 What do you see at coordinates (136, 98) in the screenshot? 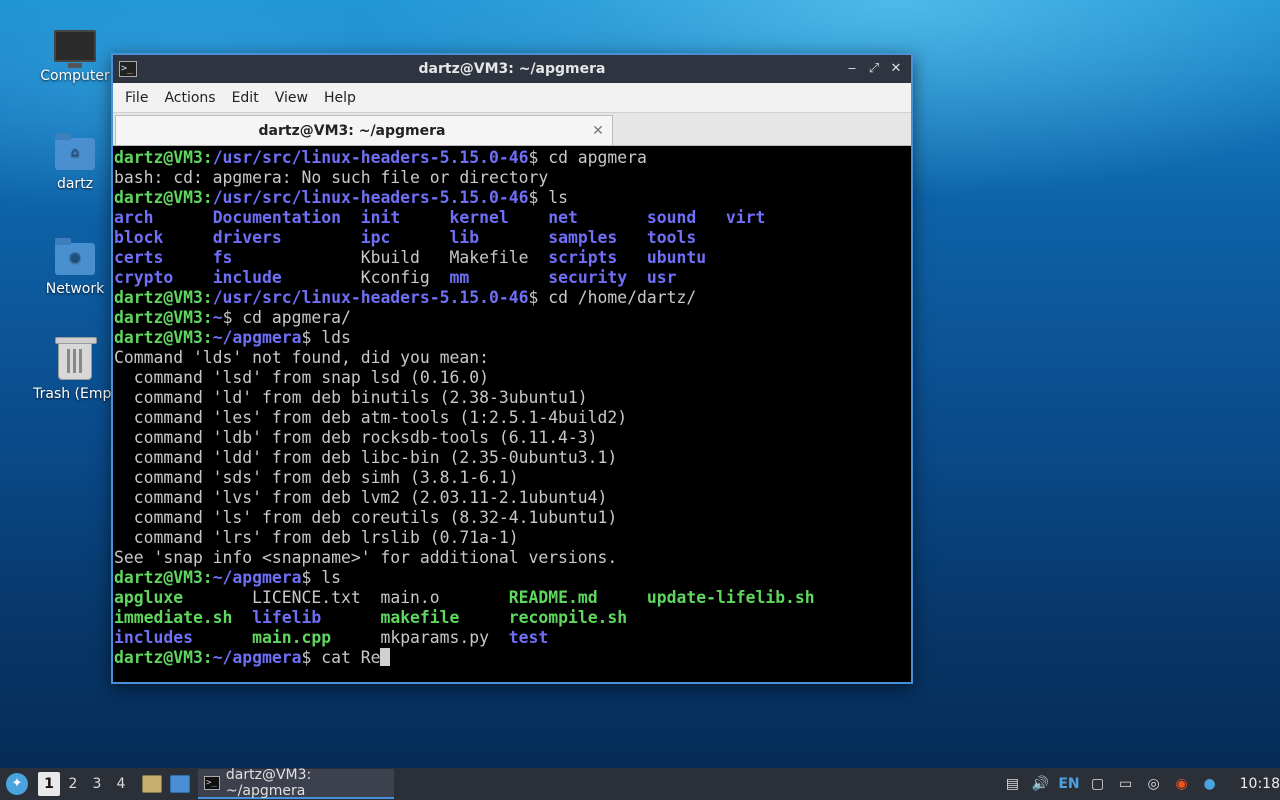
I see `menu-file: File` at bounding box center [136, 98].